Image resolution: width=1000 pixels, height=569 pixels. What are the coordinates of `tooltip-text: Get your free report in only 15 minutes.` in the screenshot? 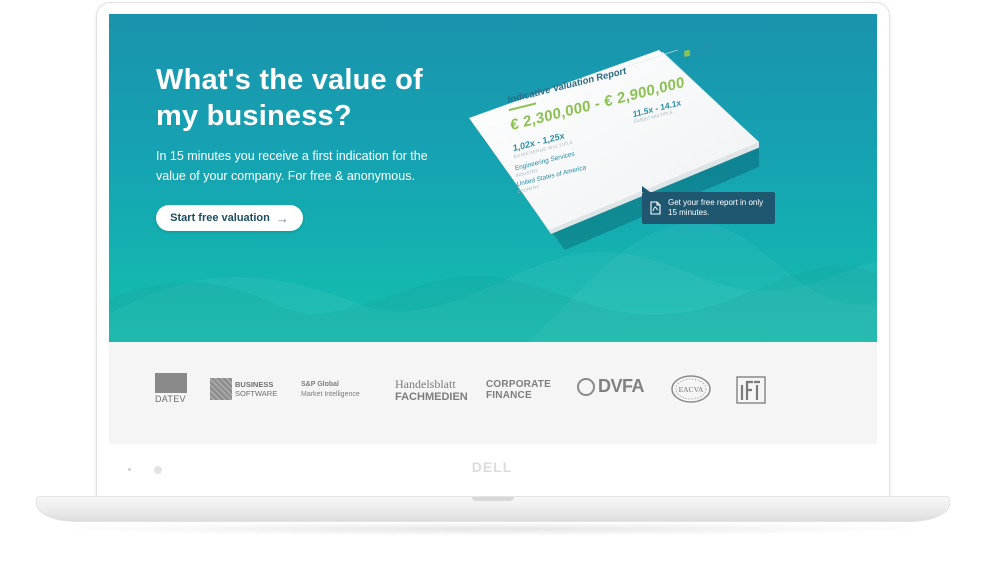 It's located at (716, 207).